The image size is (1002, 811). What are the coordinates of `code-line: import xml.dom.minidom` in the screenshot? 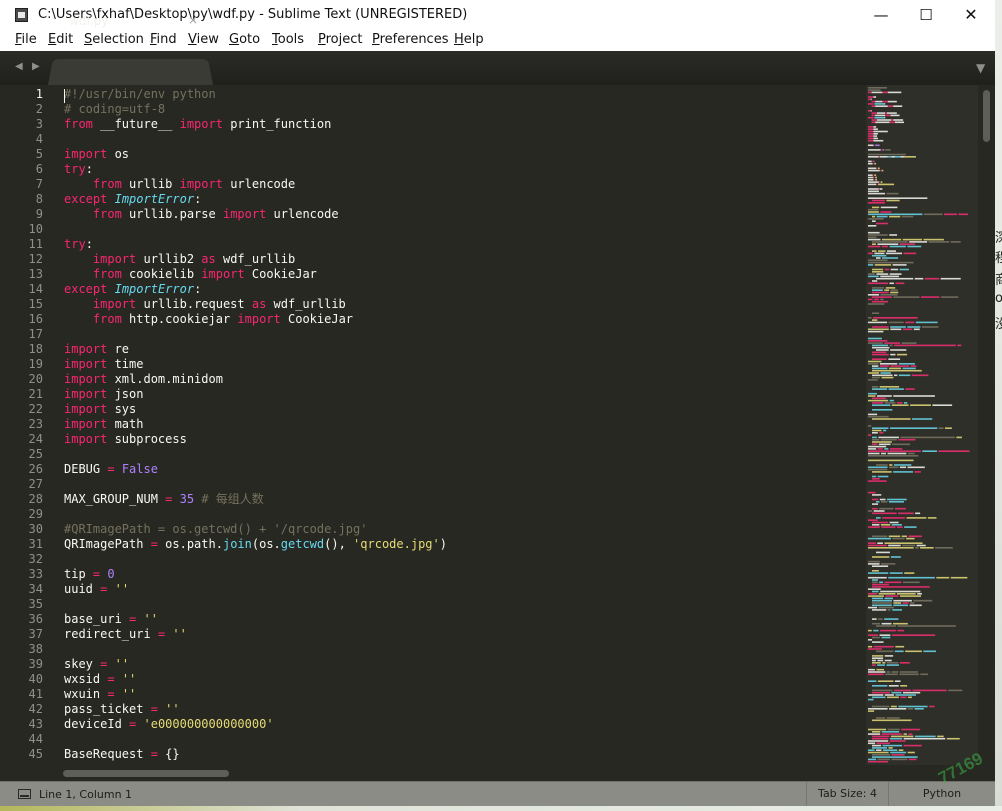 It's located at (143, 379).